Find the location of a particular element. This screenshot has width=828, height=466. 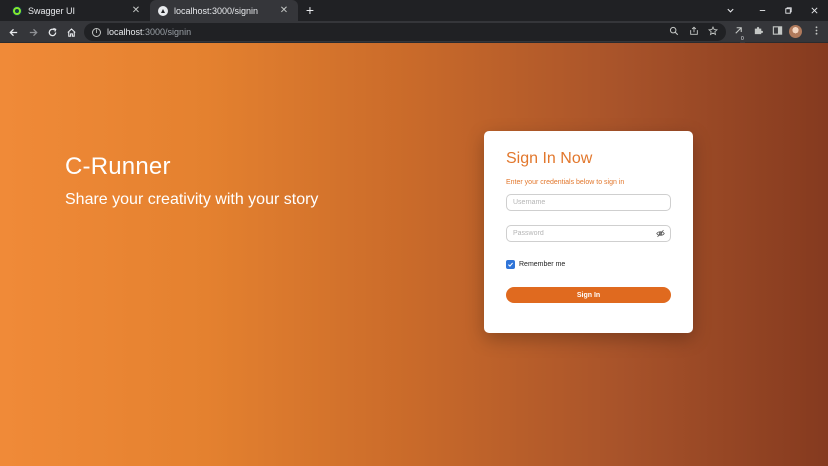

profile-avatar is located at coordinates (795, 31).